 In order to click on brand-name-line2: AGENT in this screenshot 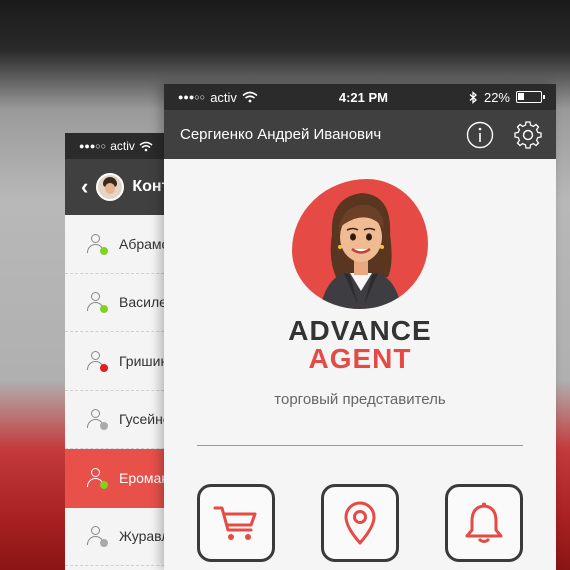, I will do `click(360, 358)`.